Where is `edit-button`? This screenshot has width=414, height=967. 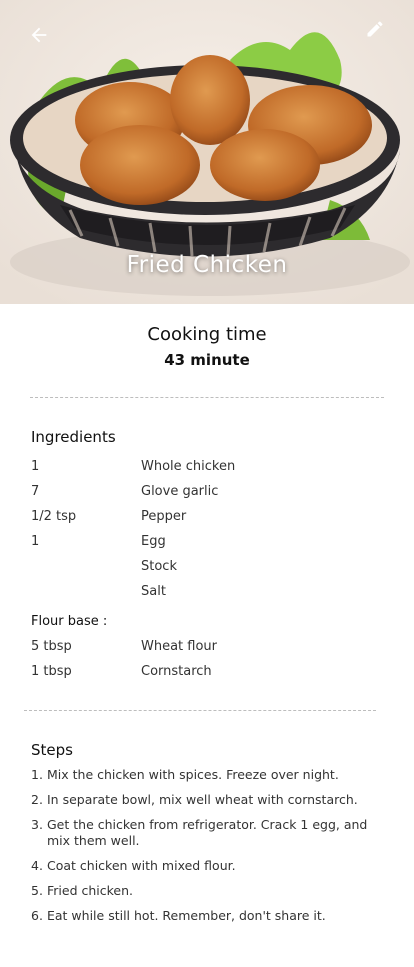 edit-button is located at coordinates (375, 29).